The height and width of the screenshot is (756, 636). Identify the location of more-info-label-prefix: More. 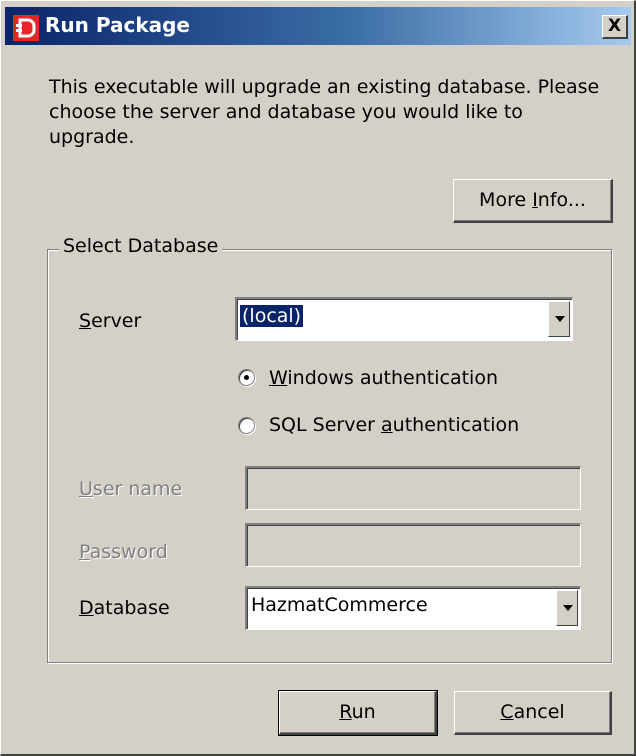
(506, 200).